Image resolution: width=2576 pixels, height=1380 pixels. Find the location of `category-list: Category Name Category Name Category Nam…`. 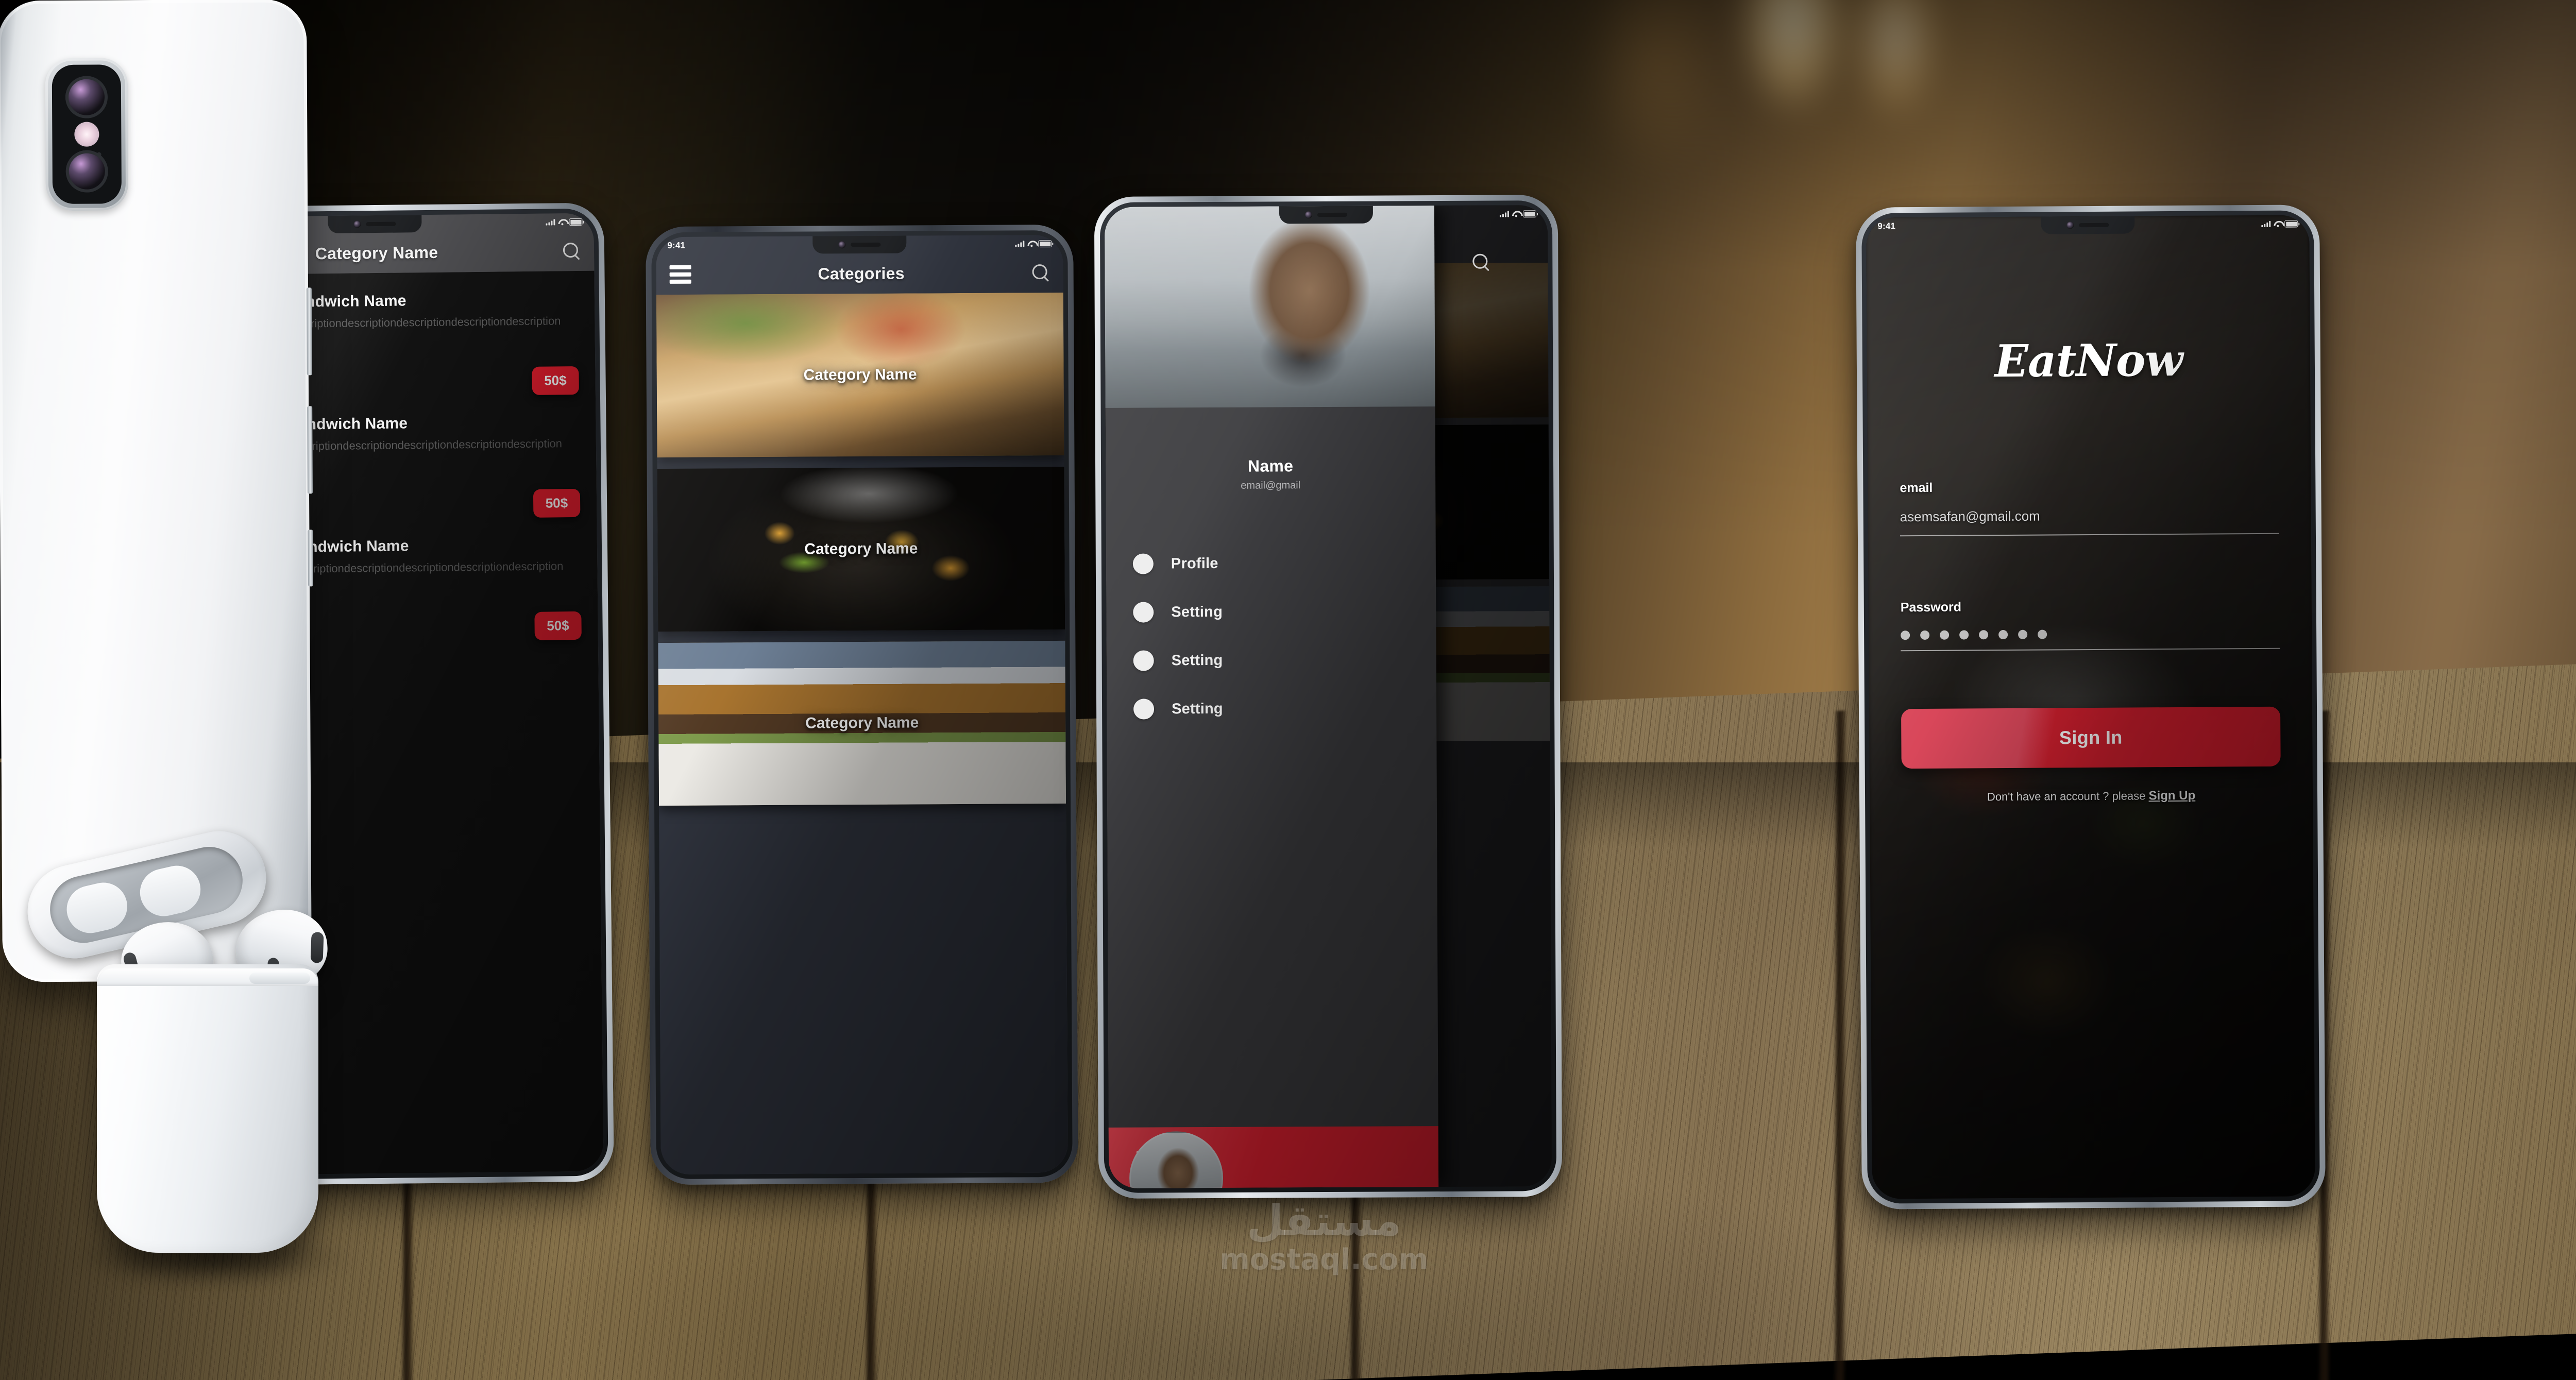

category-list: Category Name Category Name Category Nam… is located at coordinates (862, 733).